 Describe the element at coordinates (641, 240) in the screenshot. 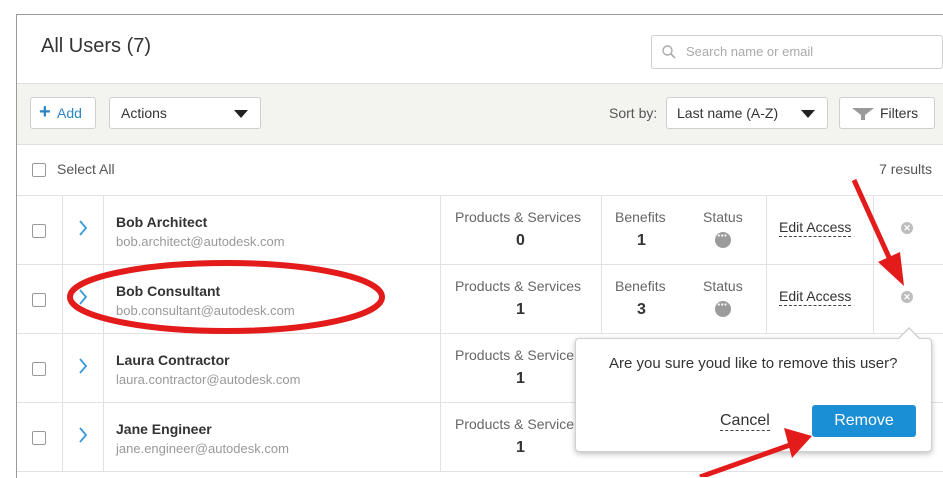

I see `benefits-count: 1` at that location.